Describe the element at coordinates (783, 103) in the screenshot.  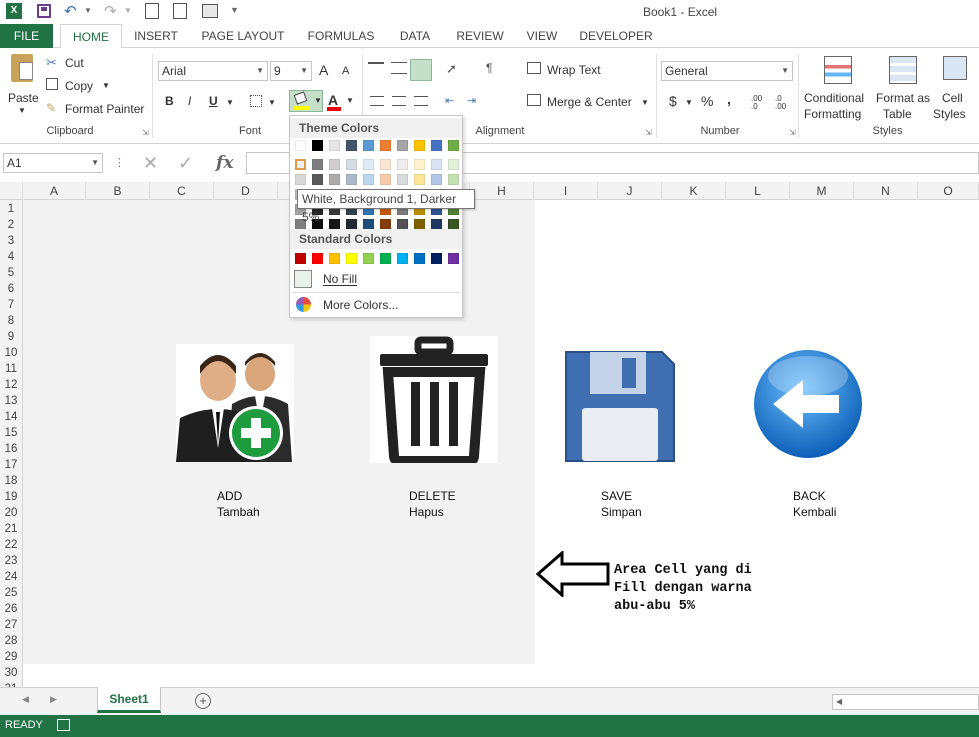
I see `decrease-decimal-button: .0 .00` at that location.